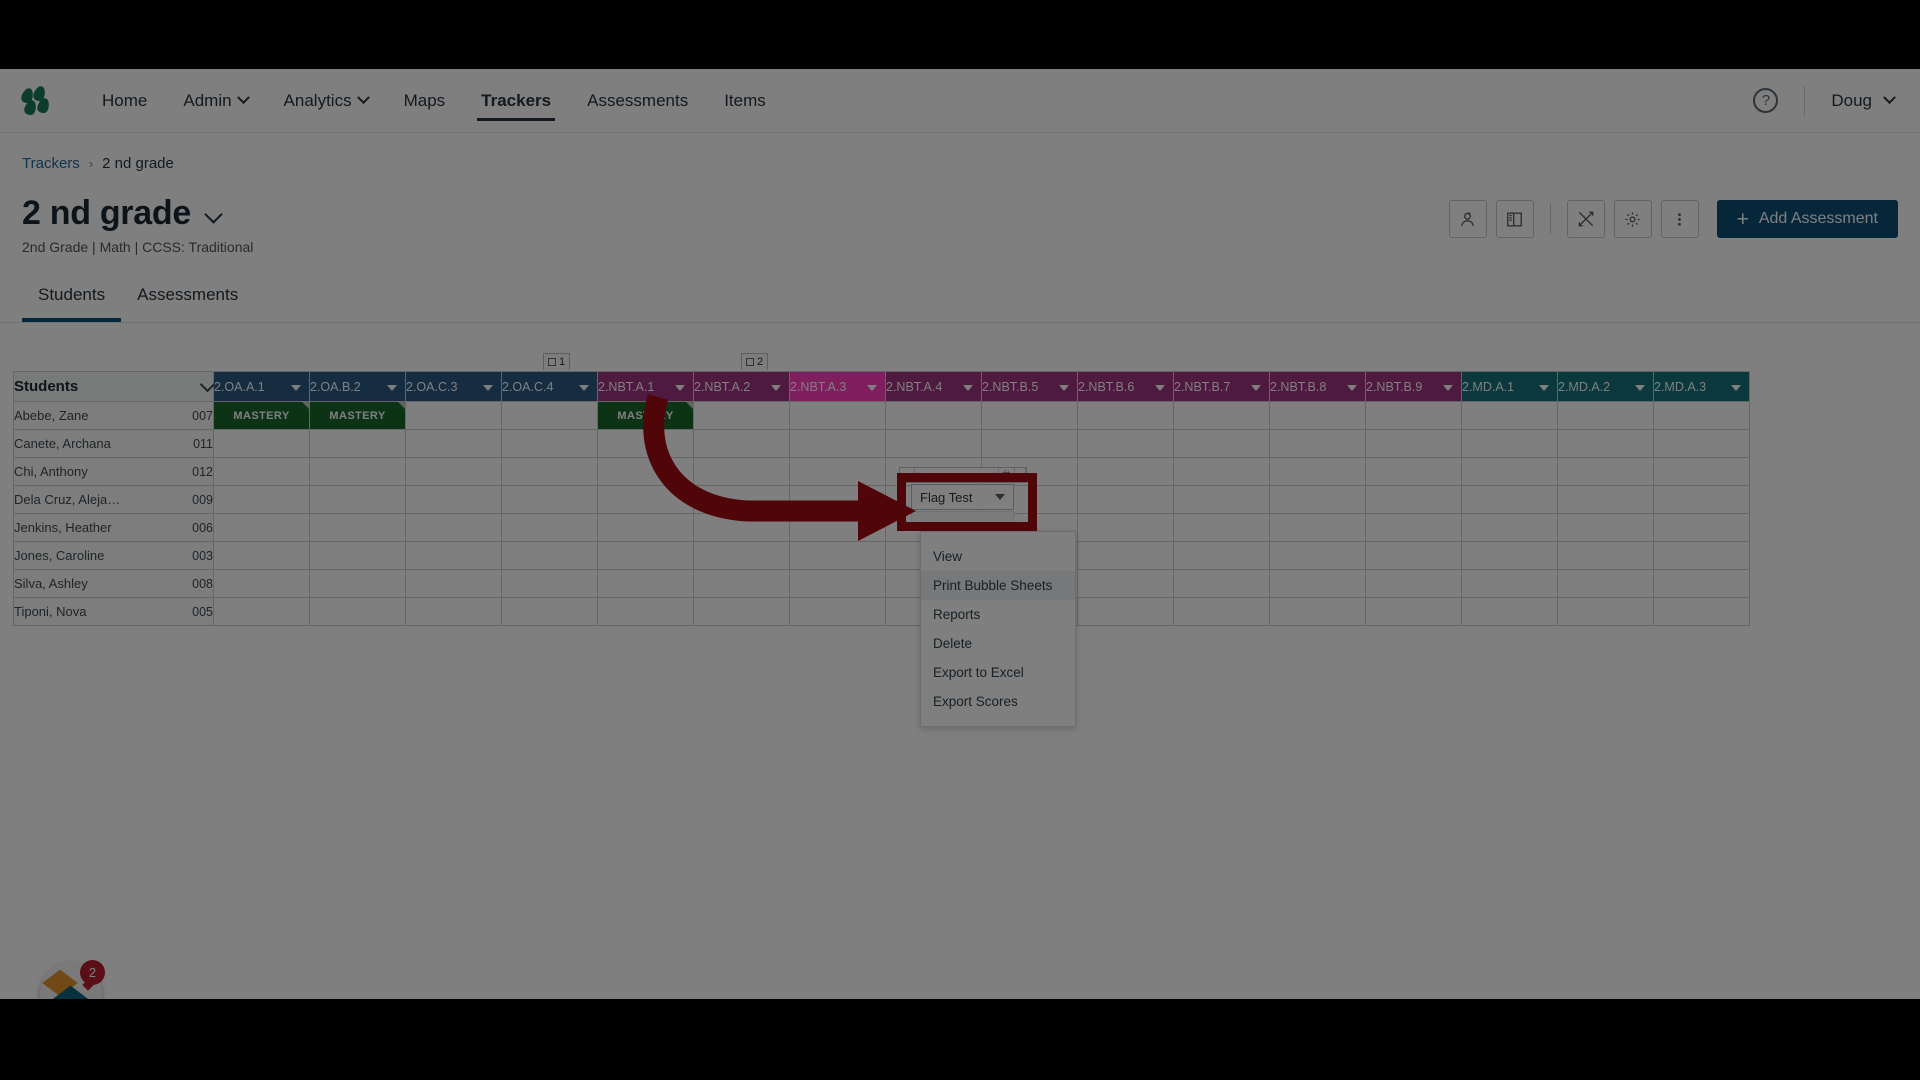  I want to click on tab-students: Students, so click(72, 303).